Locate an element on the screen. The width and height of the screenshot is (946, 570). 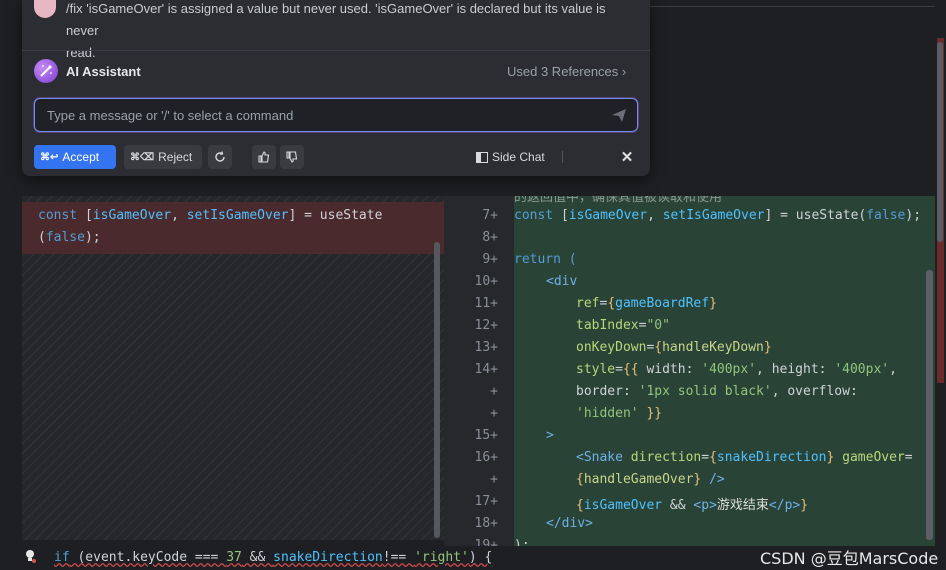
refresh-icon is located at coordinates (220, 156).